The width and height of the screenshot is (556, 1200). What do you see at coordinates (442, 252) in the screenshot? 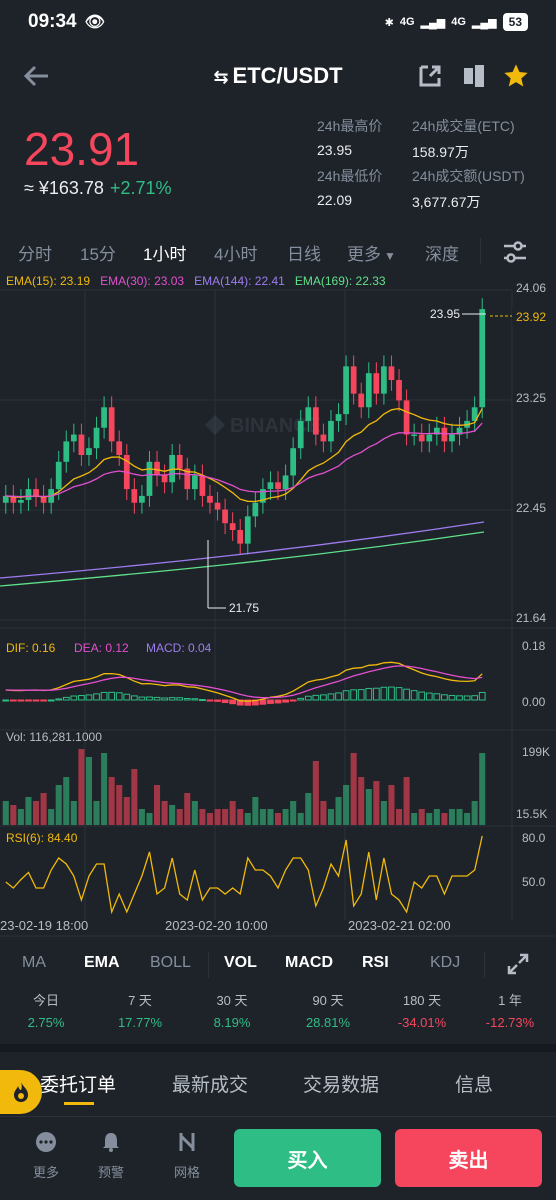
I see `tf-depth: 深度` at bounding box center [442, 252].